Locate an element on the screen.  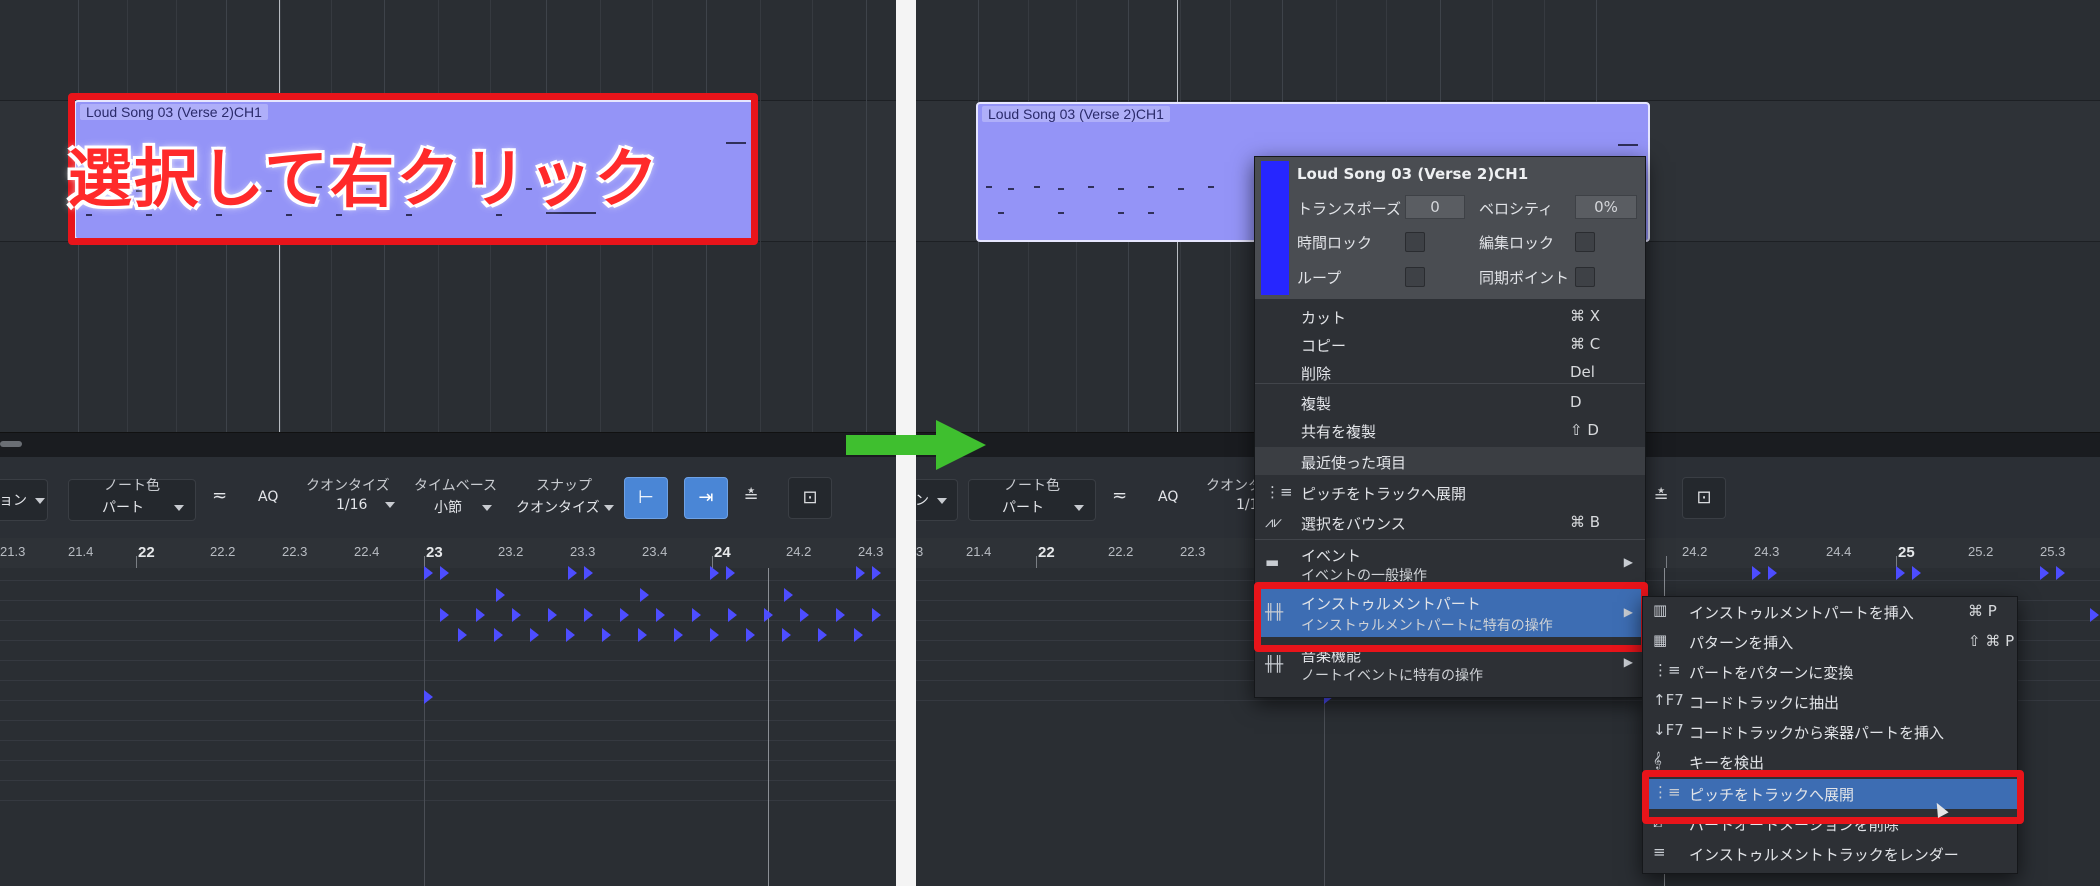
sync-point-checkbox is located at coordinates (1585, 277).